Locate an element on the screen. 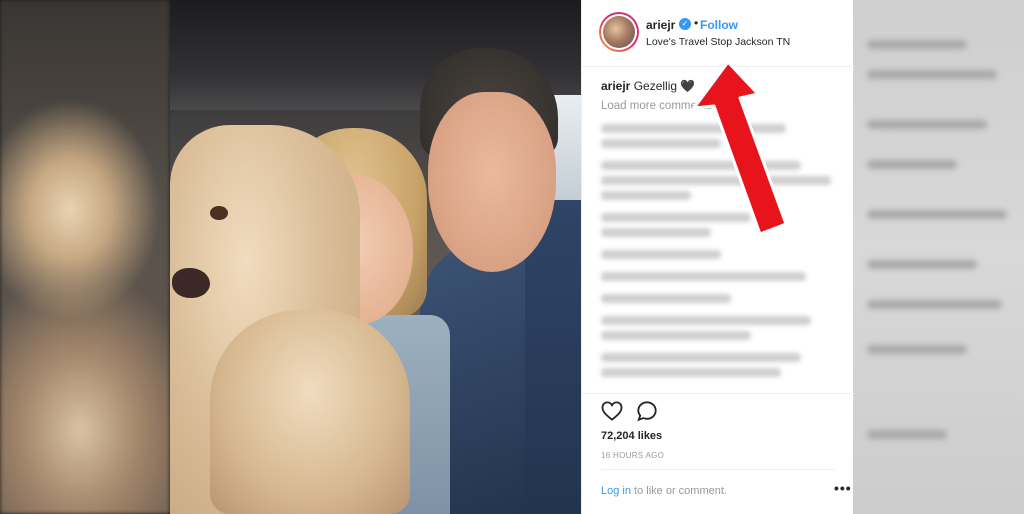 The image size is (1024, 514). actions-divider is located at coordinates (718, 393).